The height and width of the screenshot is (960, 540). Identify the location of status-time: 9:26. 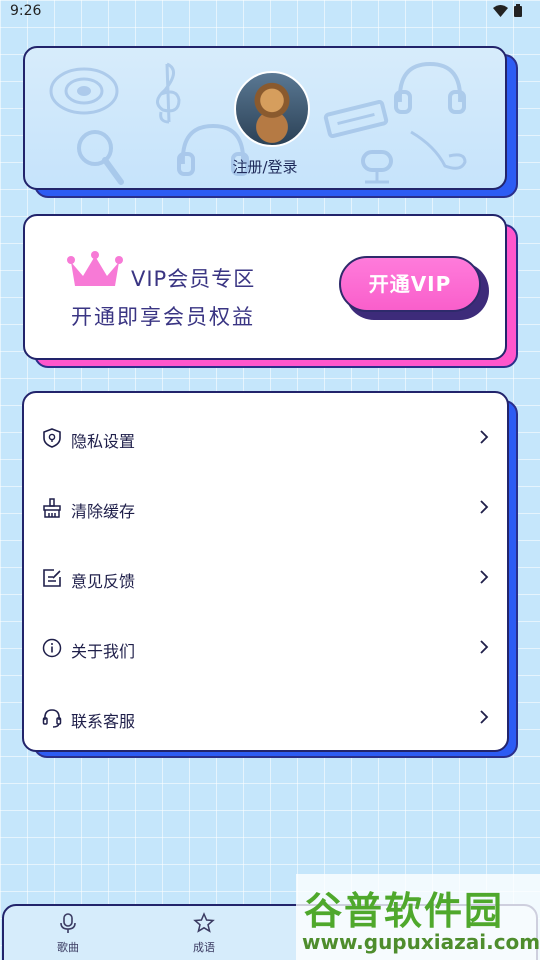
(26, 11).